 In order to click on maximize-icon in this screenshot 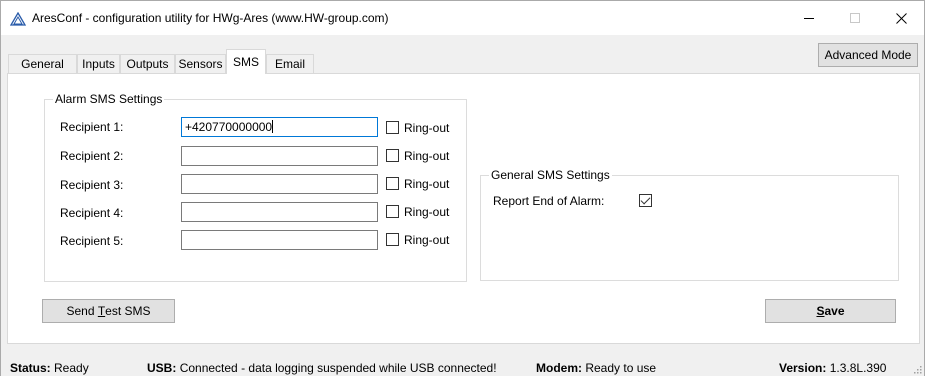, I will do `click(855, 18)`.